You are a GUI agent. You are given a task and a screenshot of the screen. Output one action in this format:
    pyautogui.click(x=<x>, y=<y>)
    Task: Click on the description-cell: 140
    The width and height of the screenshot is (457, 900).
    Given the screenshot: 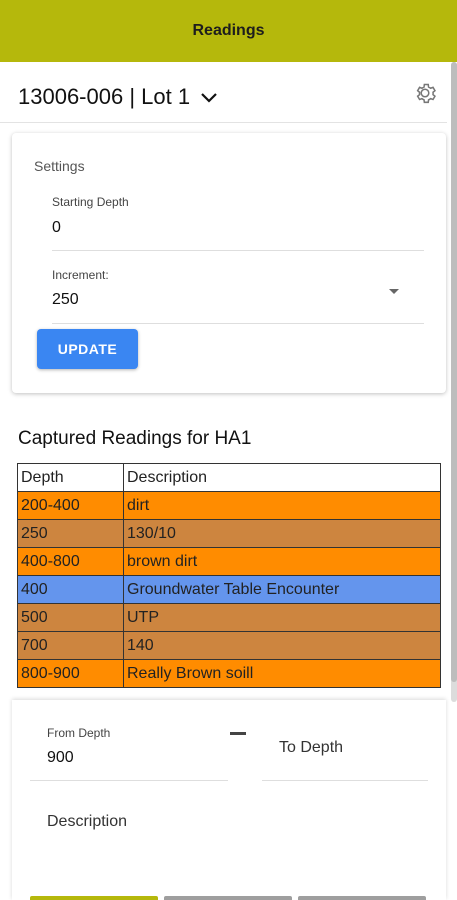 What is the action you would take?
    pyautogui.click(x=282, y=645)
    